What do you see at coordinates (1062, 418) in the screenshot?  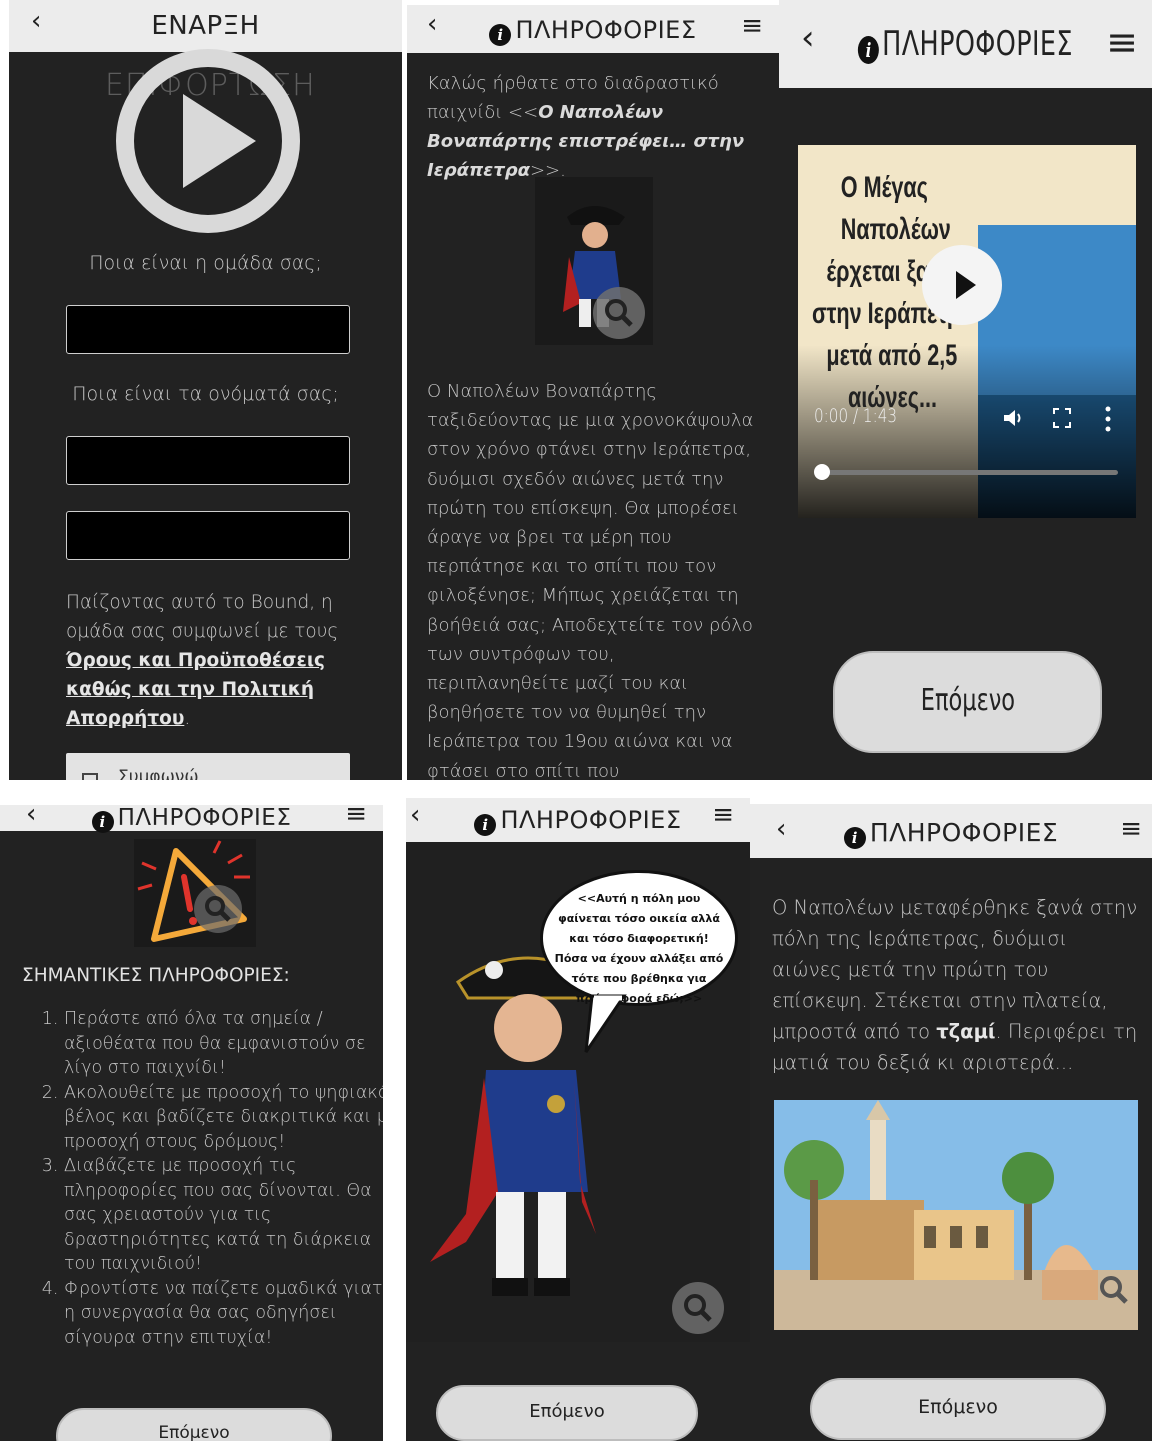 I see `fullscreen-icon` at bounding box center [1062, 418].